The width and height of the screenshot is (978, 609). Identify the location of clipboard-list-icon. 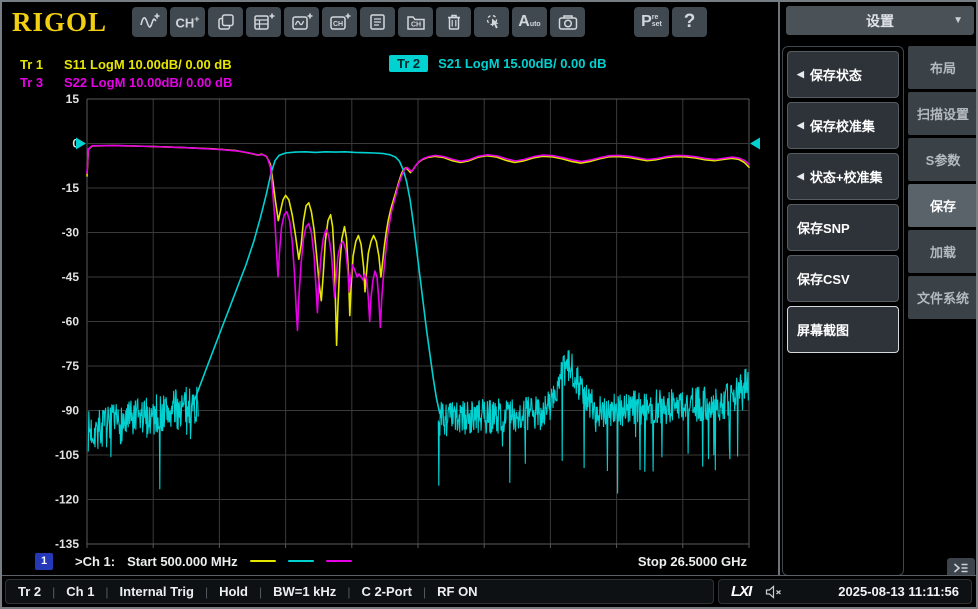
(377, 22).